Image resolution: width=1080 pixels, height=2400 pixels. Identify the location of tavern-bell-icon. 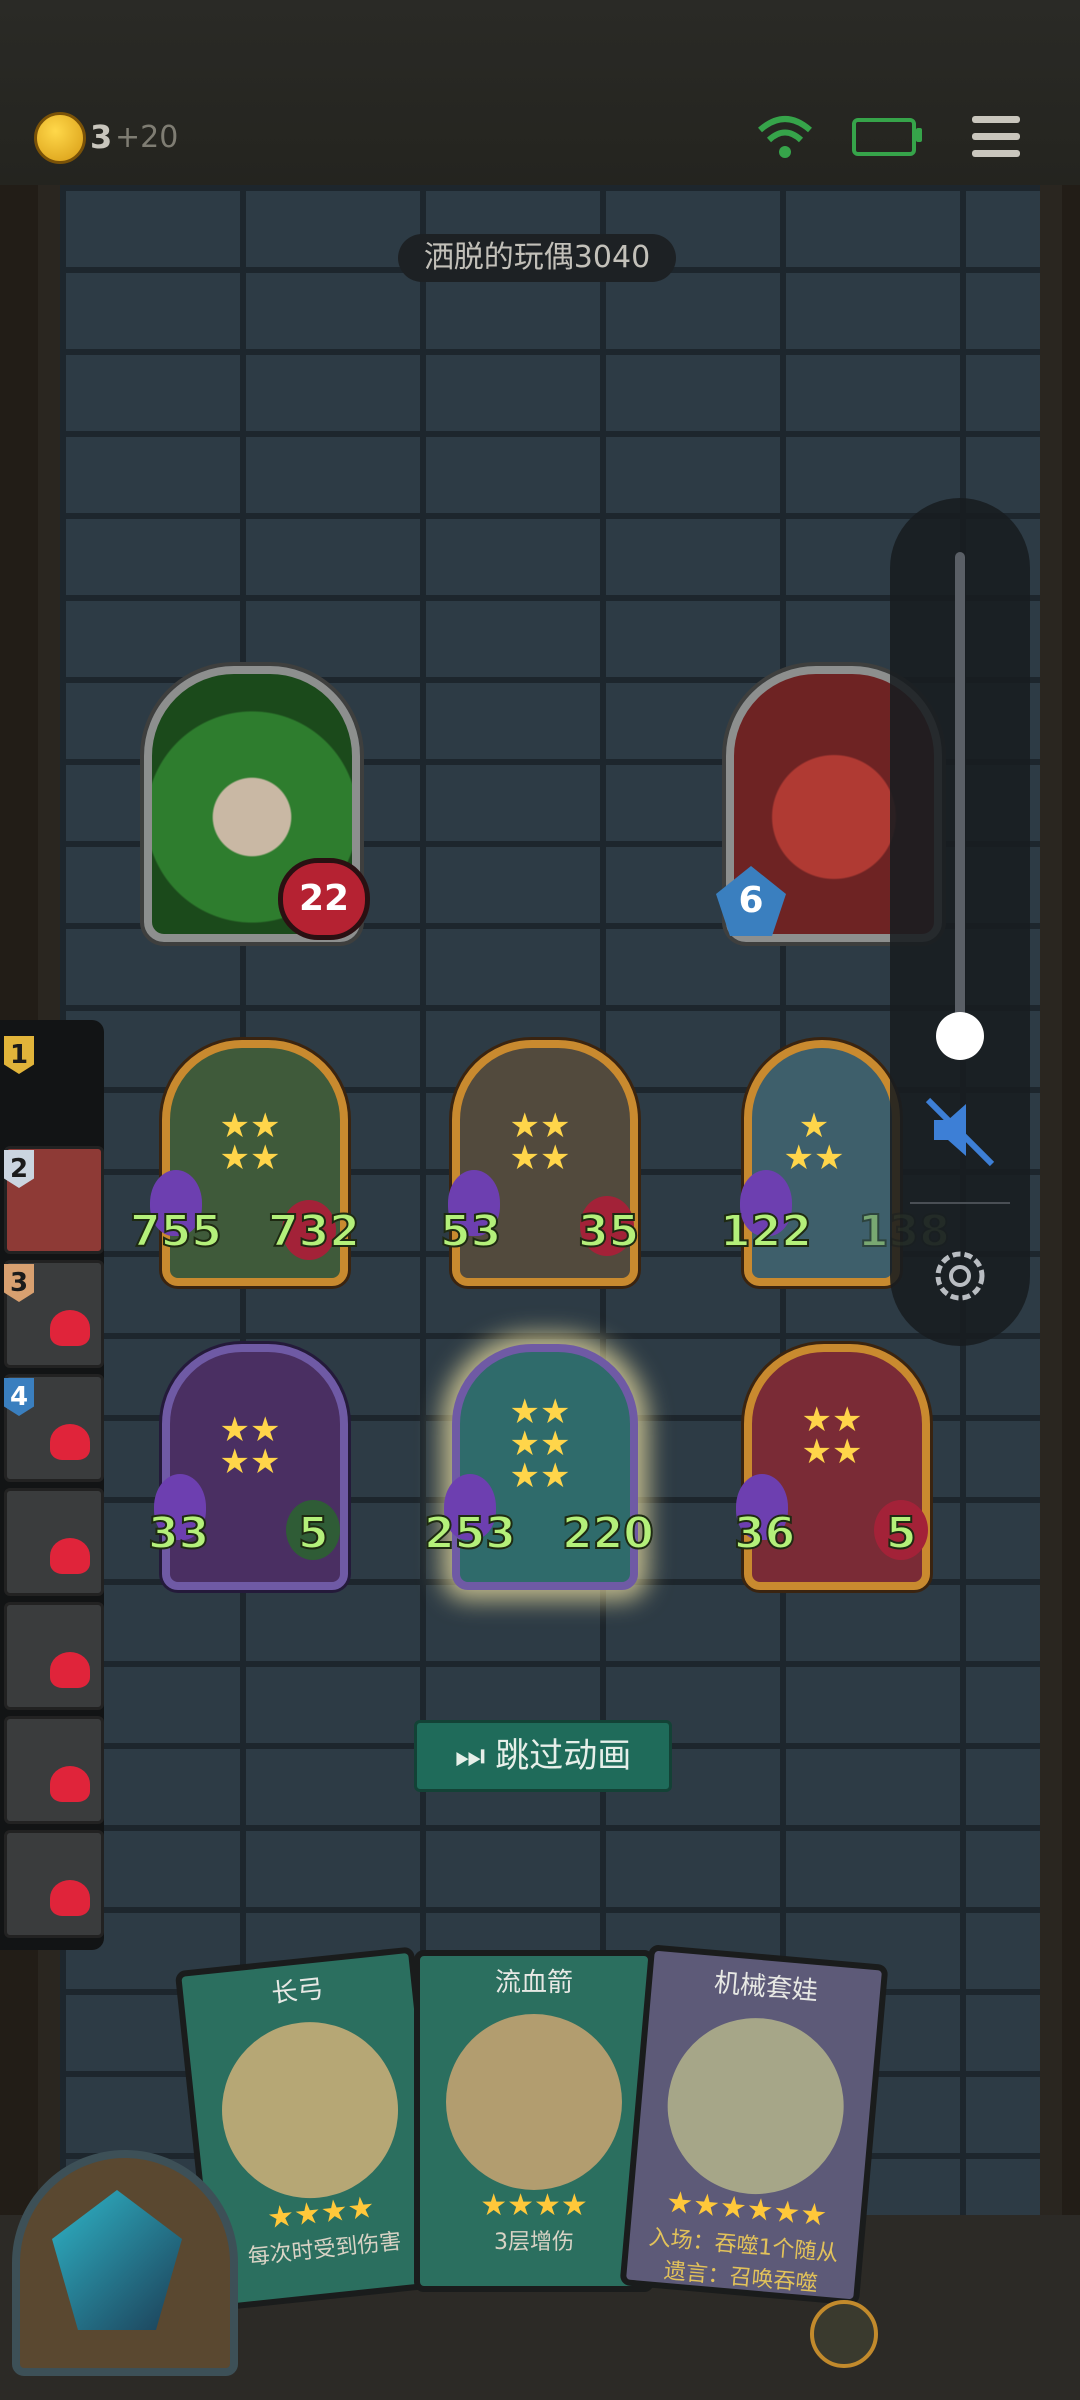
(844, 2334).